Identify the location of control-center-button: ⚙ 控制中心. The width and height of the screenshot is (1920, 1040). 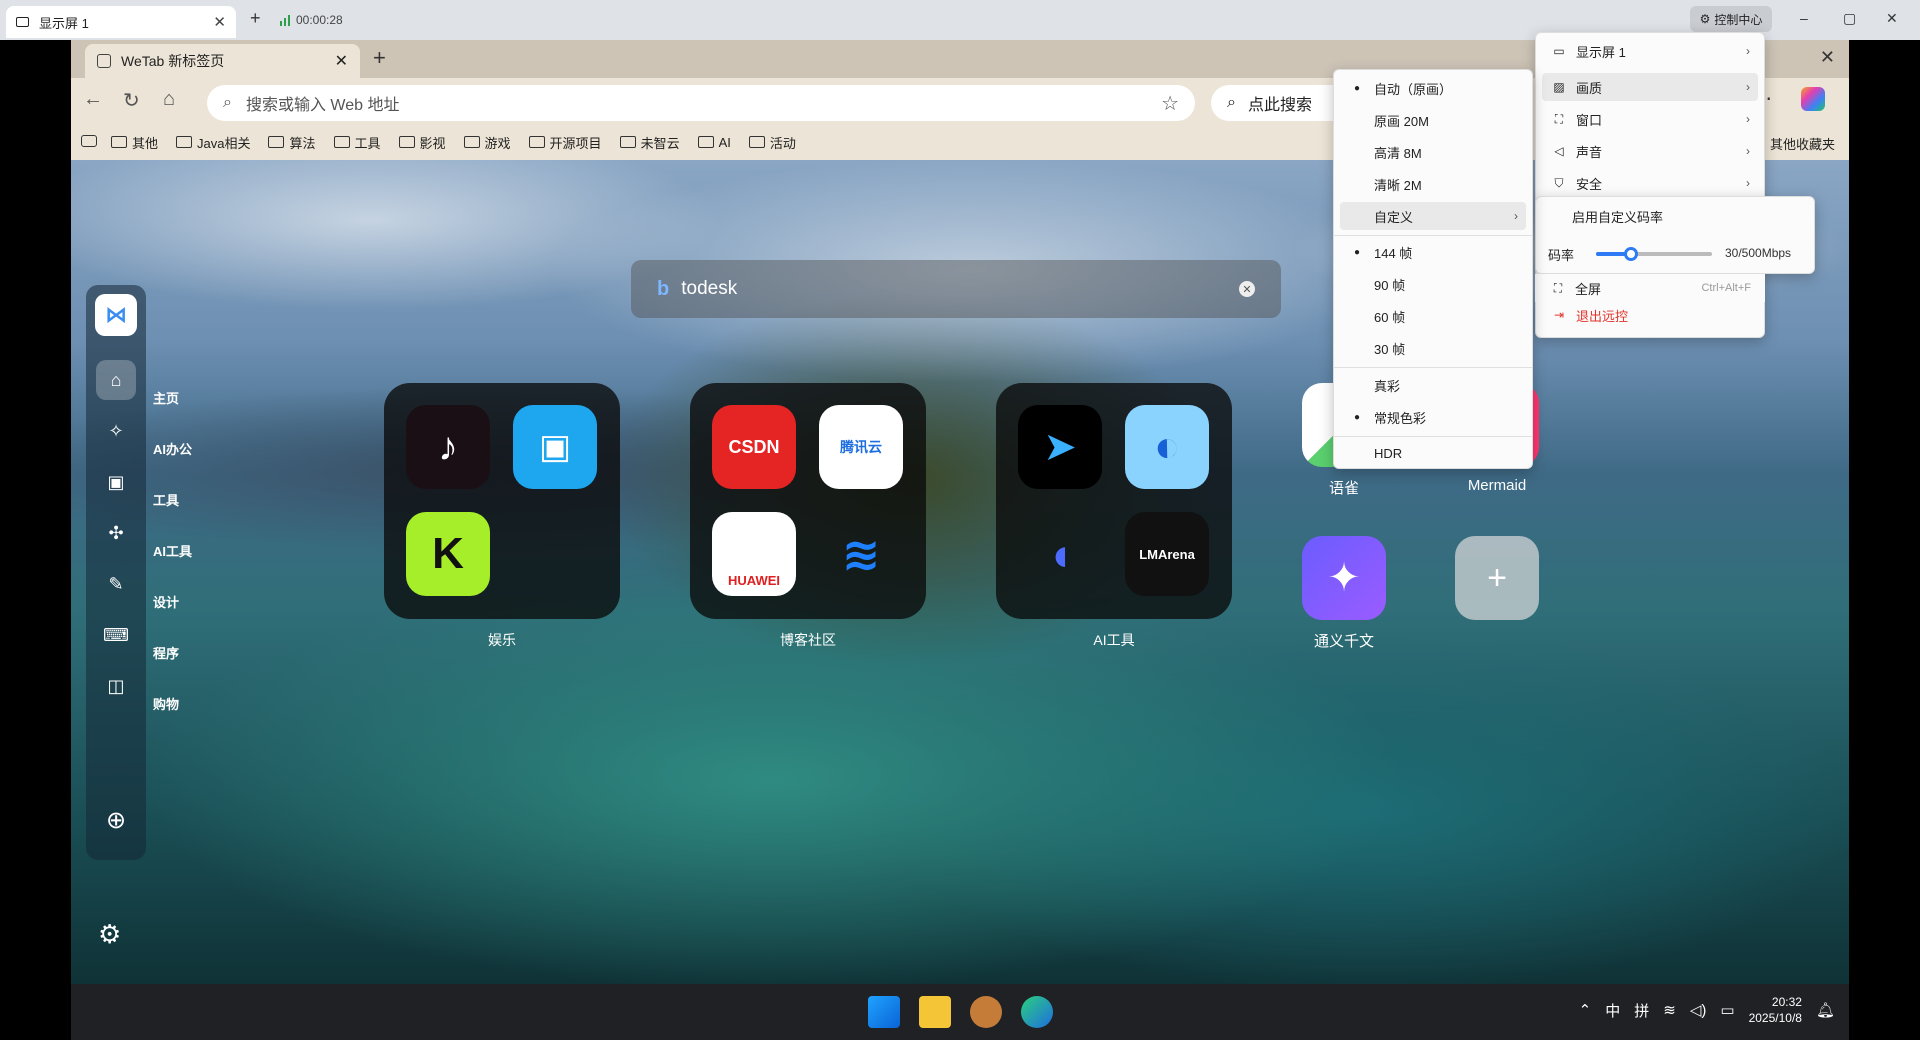
(1731, 19).